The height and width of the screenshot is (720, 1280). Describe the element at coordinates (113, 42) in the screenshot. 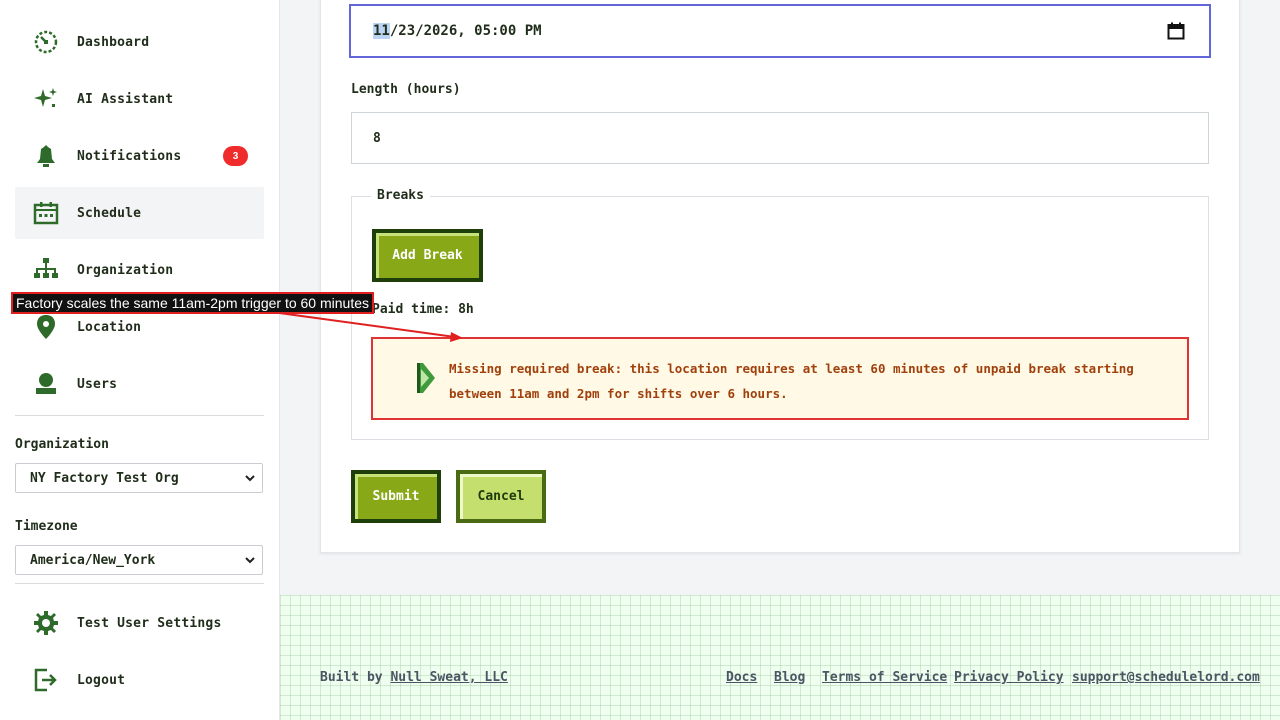

I see `sidebar-item-label: Dashboard` at that location.